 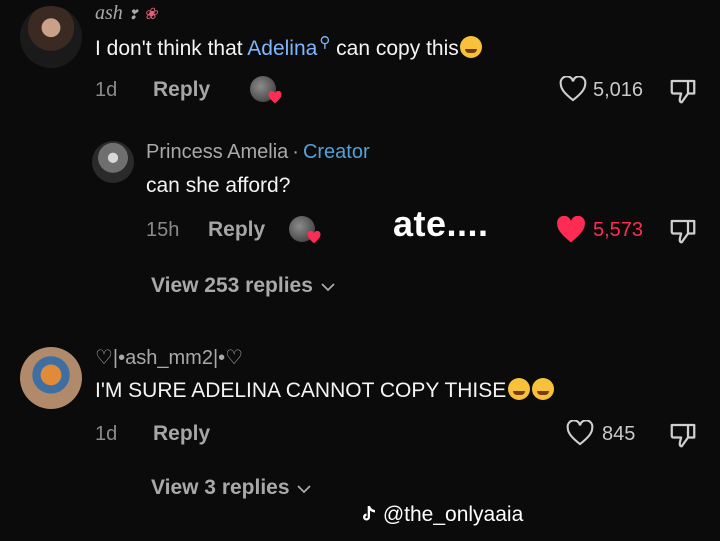 What do you see at coordinates (470, 47) in the screenshot?
I see `laughing-emoji-icon` at bounding box center [470, 47].